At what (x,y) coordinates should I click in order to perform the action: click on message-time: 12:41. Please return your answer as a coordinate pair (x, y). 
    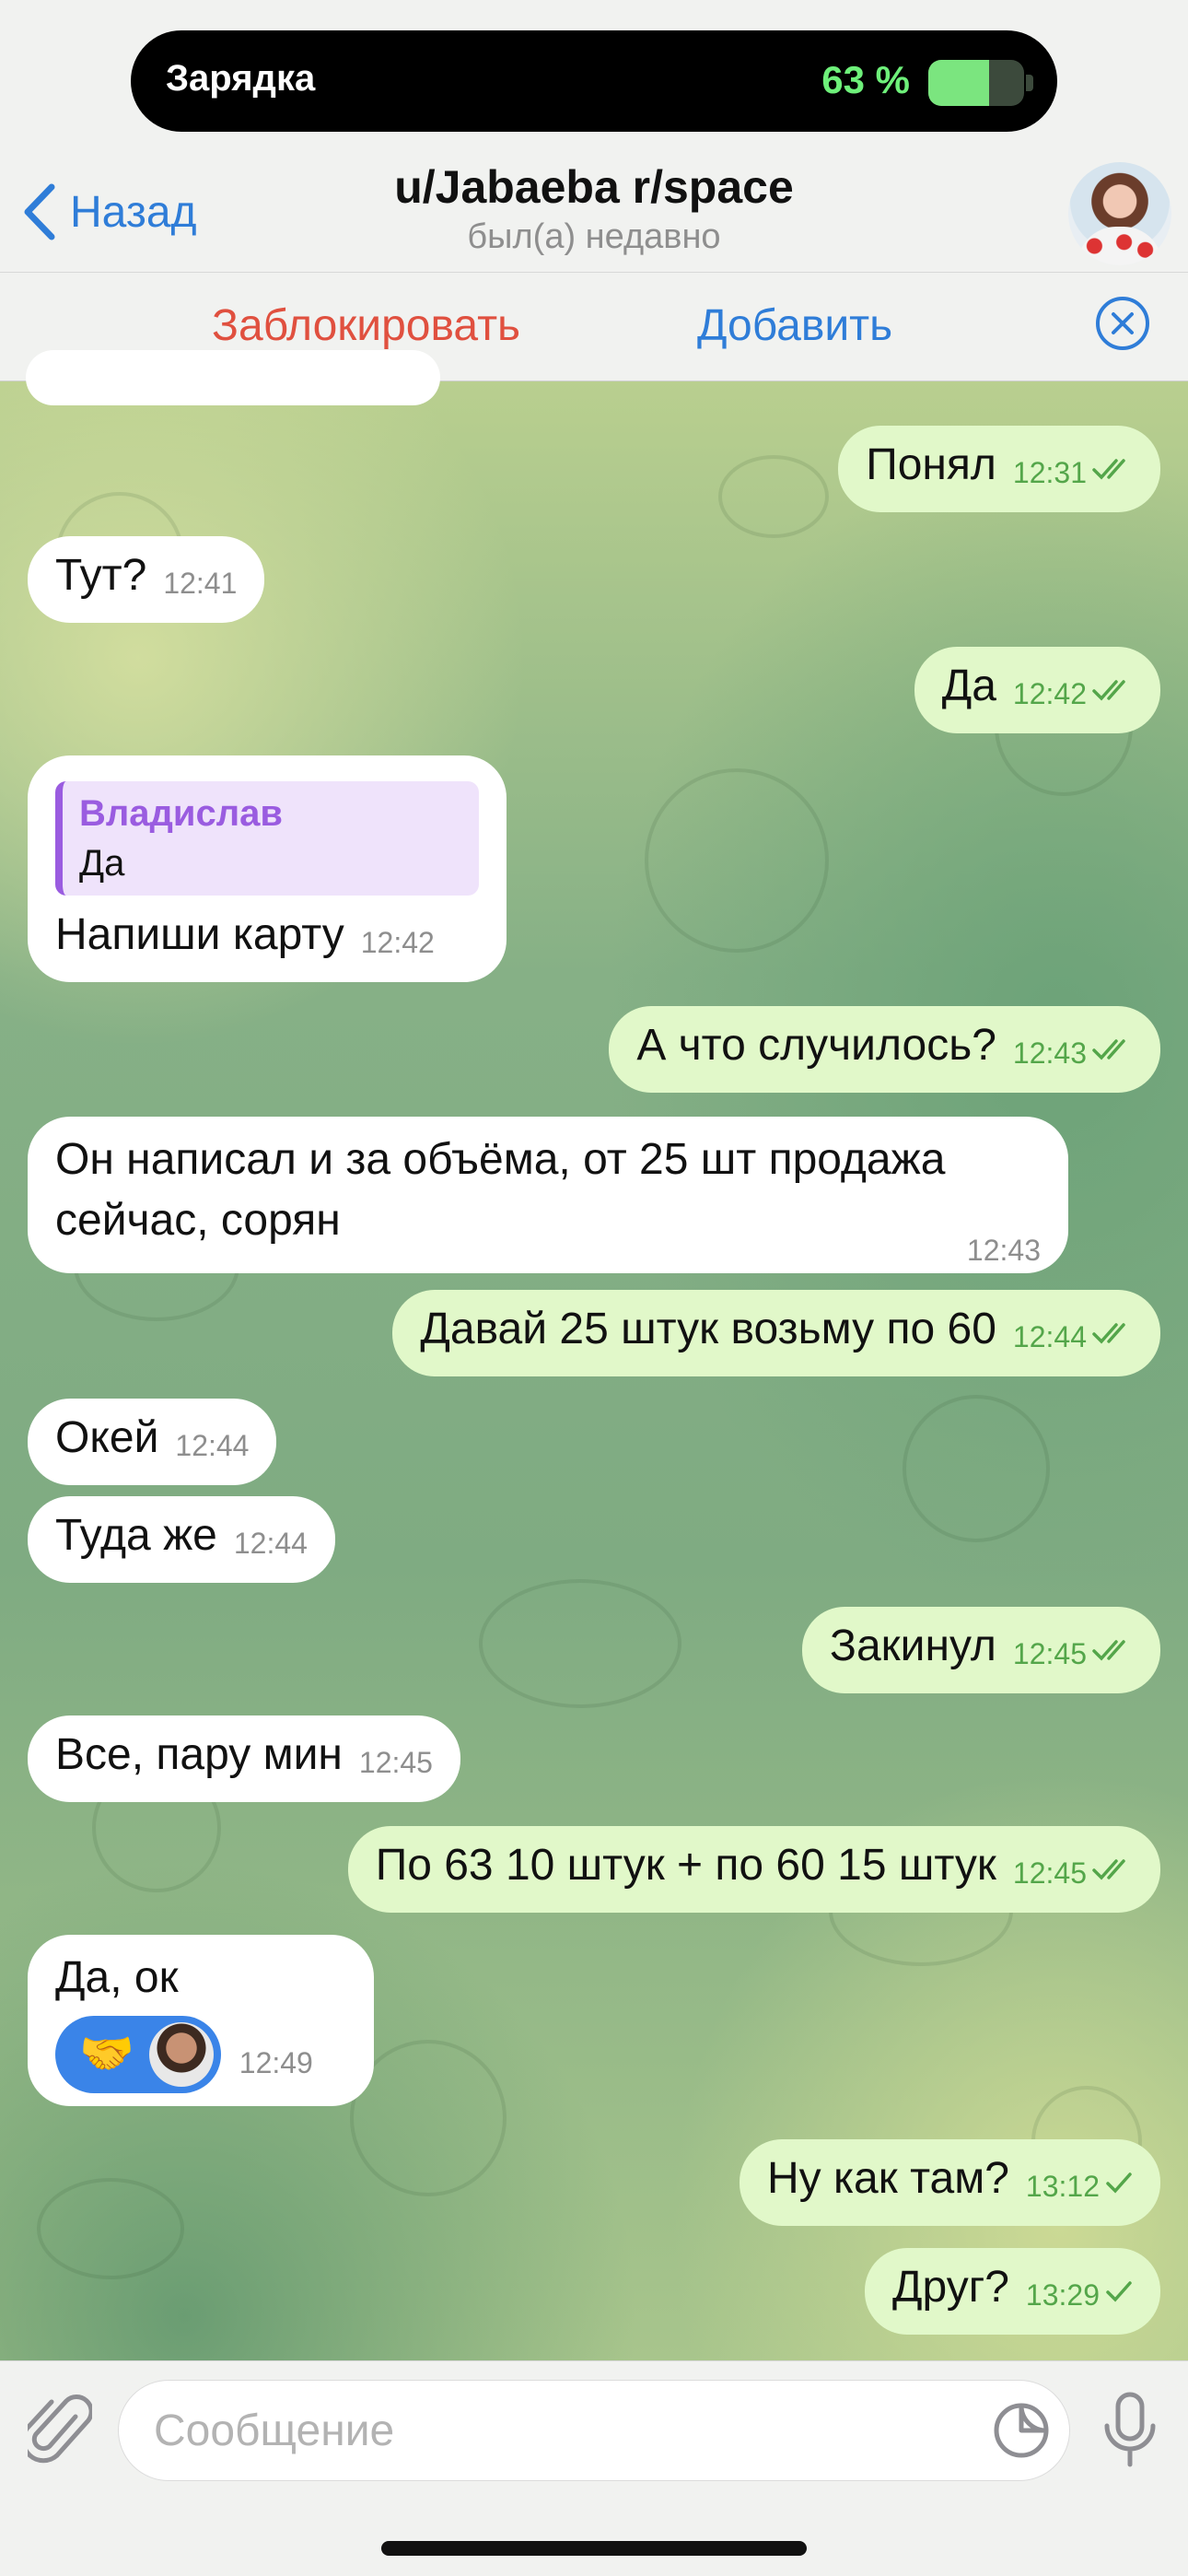
    Looking at the image, I should click on (201, 583).